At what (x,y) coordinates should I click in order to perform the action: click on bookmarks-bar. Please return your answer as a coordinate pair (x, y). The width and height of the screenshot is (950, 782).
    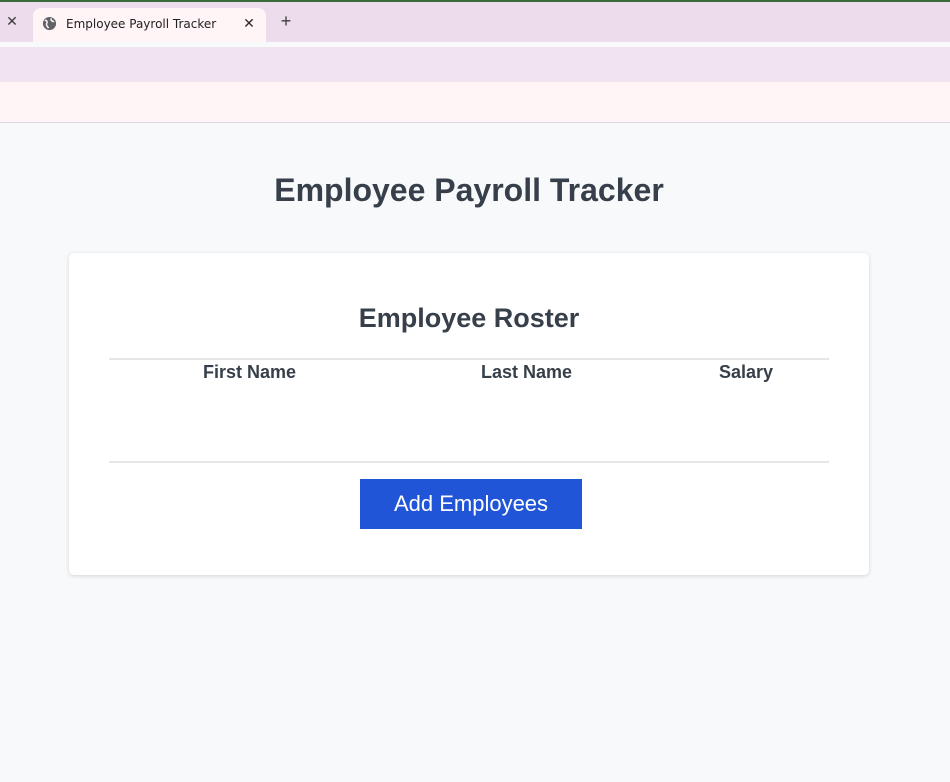
    Looking at the image, I should click on (475, 102).